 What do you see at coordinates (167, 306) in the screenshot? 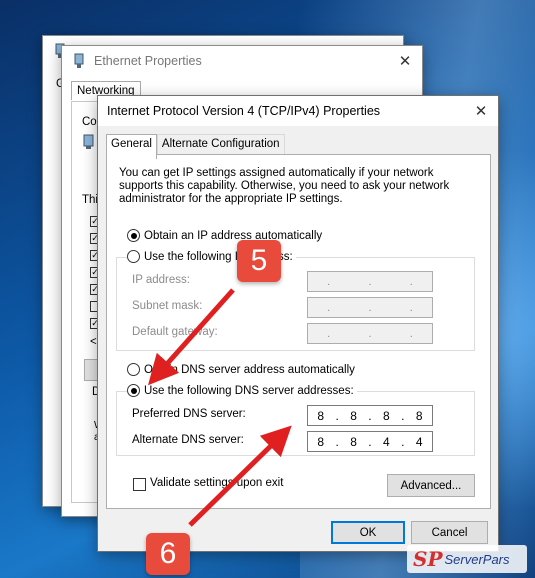
I see `subnet-mask-label: Subnet mask:` at bounding box center [167, 306].